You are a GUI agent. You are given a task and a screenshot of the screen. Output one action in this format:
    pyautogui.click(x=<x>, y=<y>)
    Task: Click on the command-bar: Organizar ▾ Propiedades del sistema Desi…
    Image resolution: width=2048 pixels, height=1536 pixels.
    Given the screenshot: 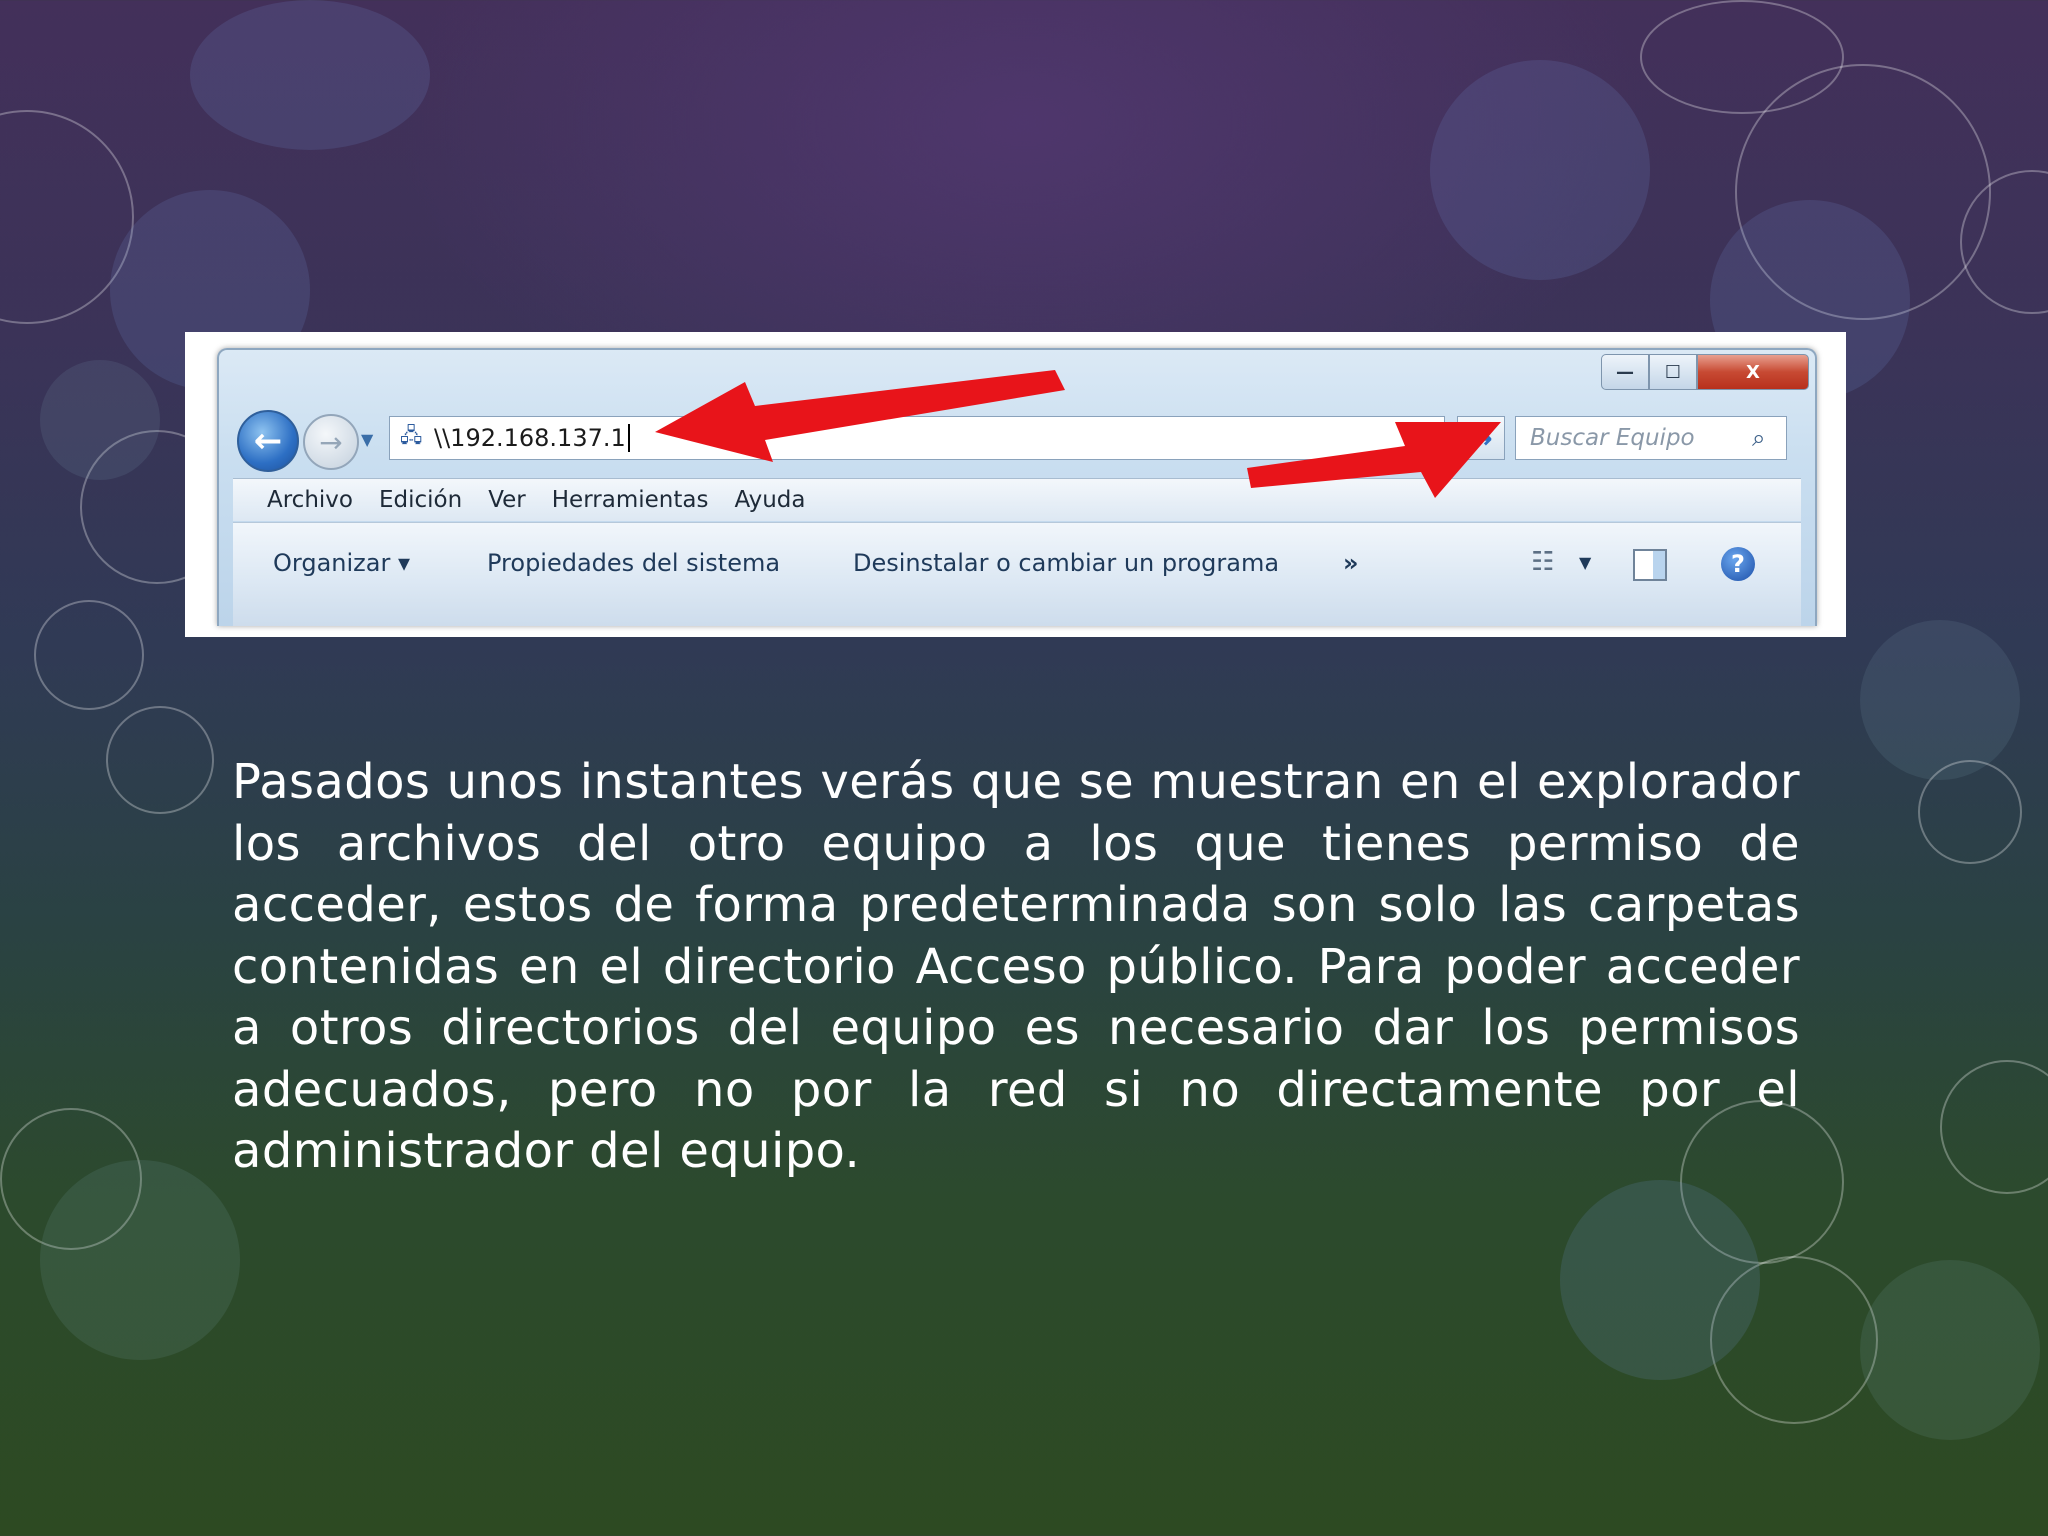 What is the action you would take?
    pyautogui.click(x=1017, y=574)
    